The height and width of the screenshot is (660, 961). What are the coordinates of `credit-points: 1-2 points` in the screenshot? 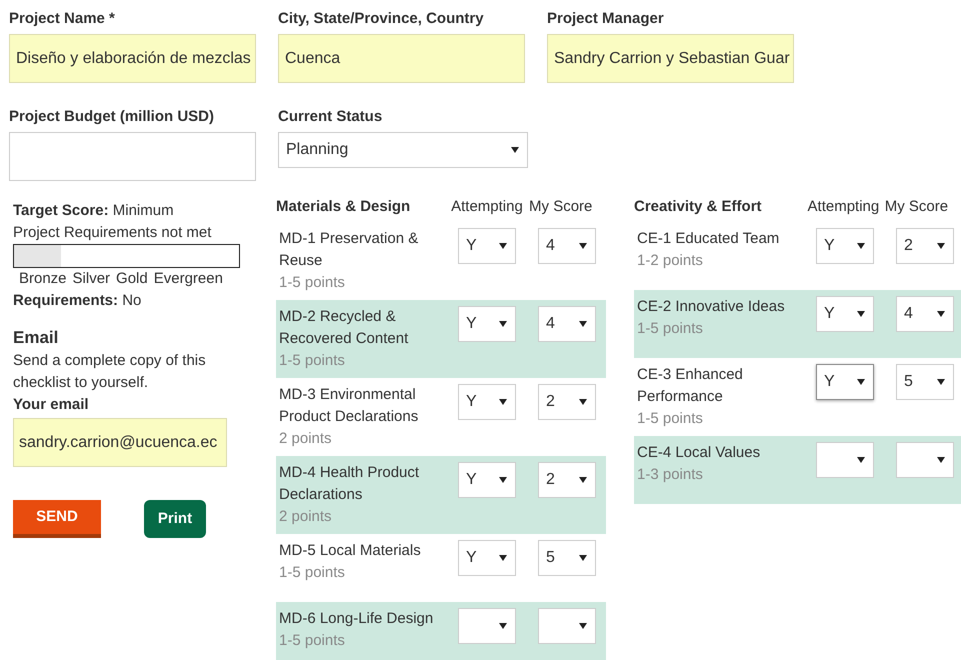 It's located at (670, 261).